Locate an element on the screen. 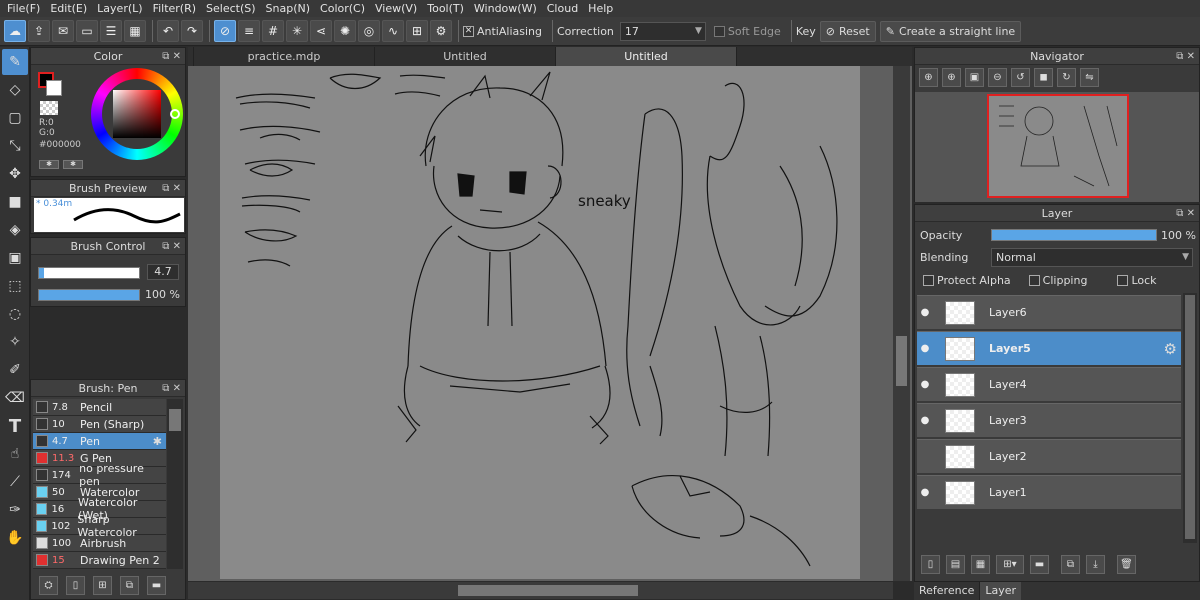 Image resolution: width=1200 pixels, height=600 pixels. move-tool-icon: ✥ is located at coordinates (15, 174).